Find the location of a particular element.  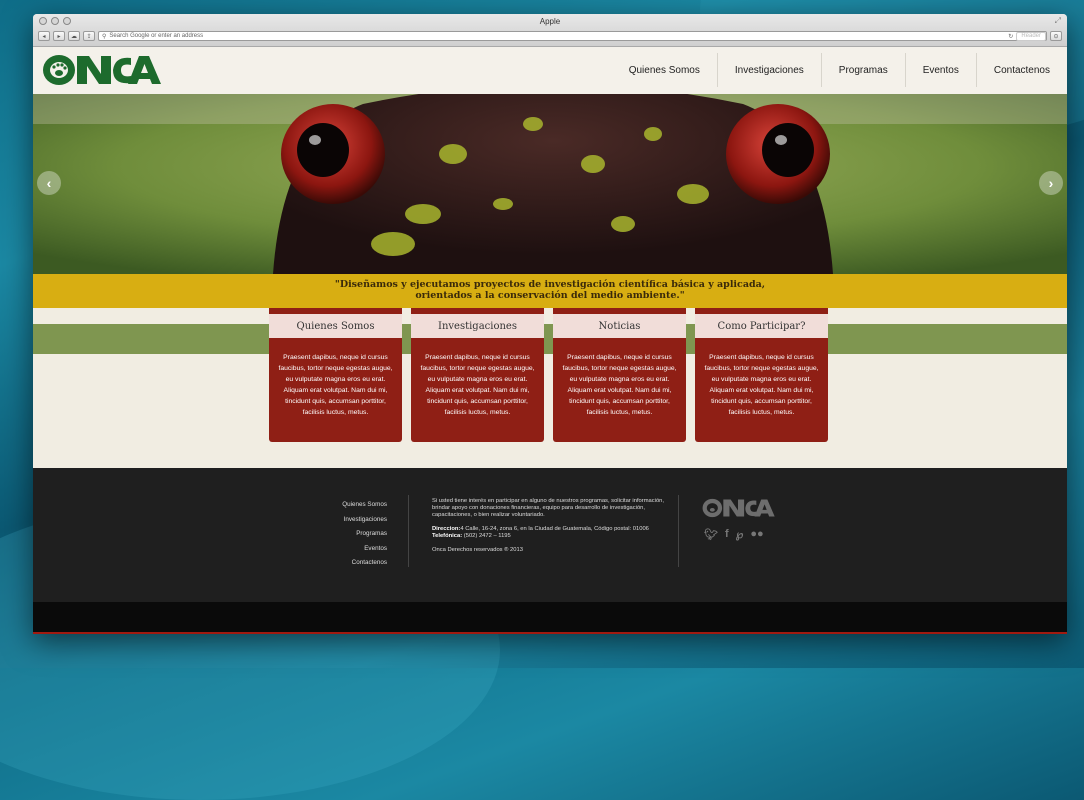

copyright: Onca Derechos reservados ® 2013 is located at coordinates (477, 550).